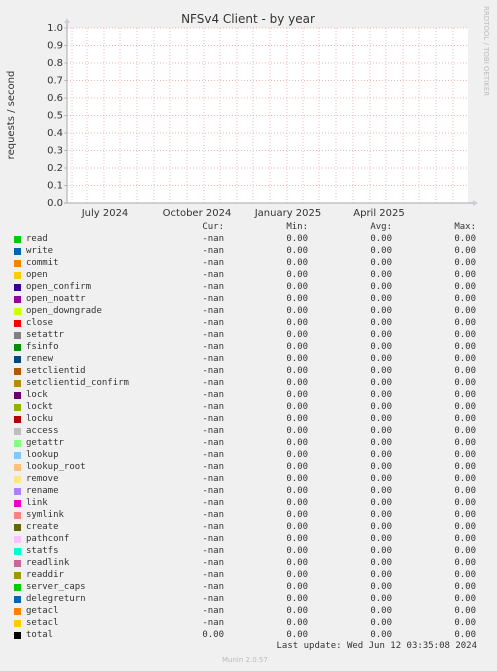  I want to click on legend-series-name: setattr, so click(45, 335).